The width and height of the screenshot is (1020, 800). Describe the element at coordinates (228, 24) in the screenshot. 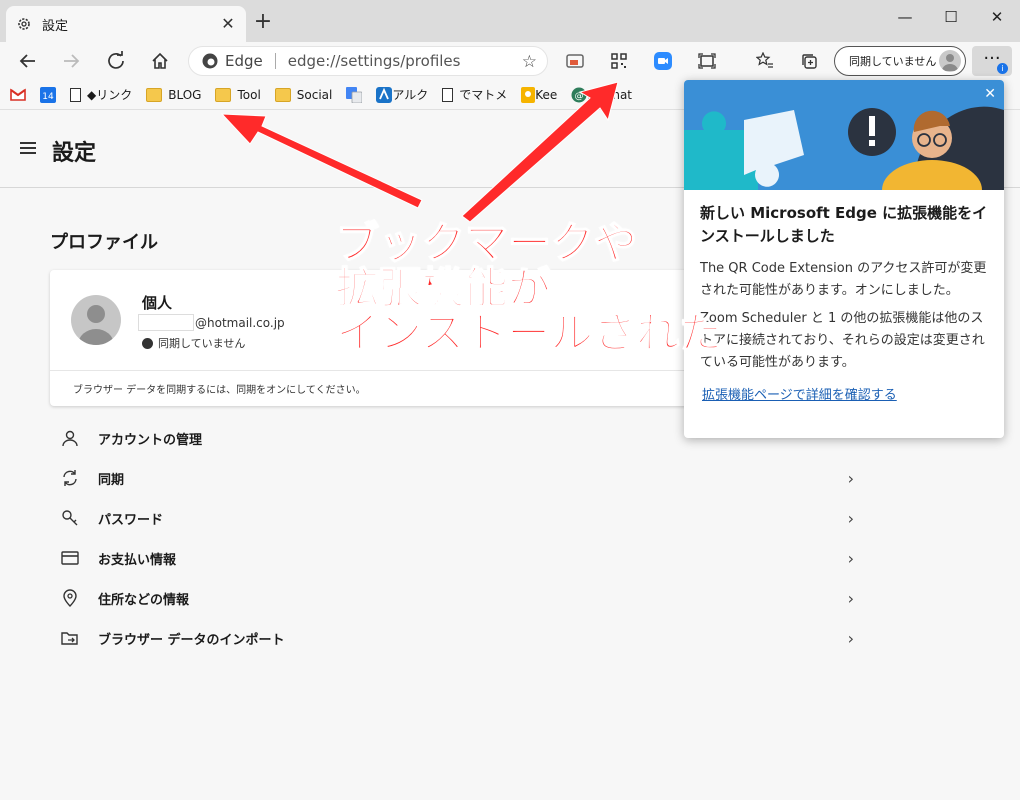

I see `tab-close-button: ✕` at that location.